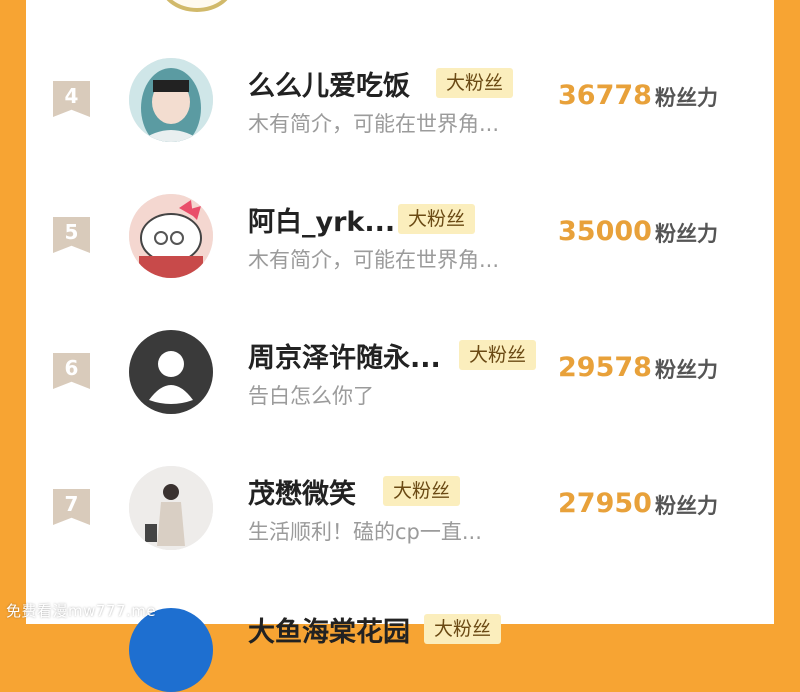 The width and height of the screenshot is (800, 692). What do you see at coordinates (71, 99) in the screenshot?
I see `rank-badge: 4` at bounding box center [71, 99].